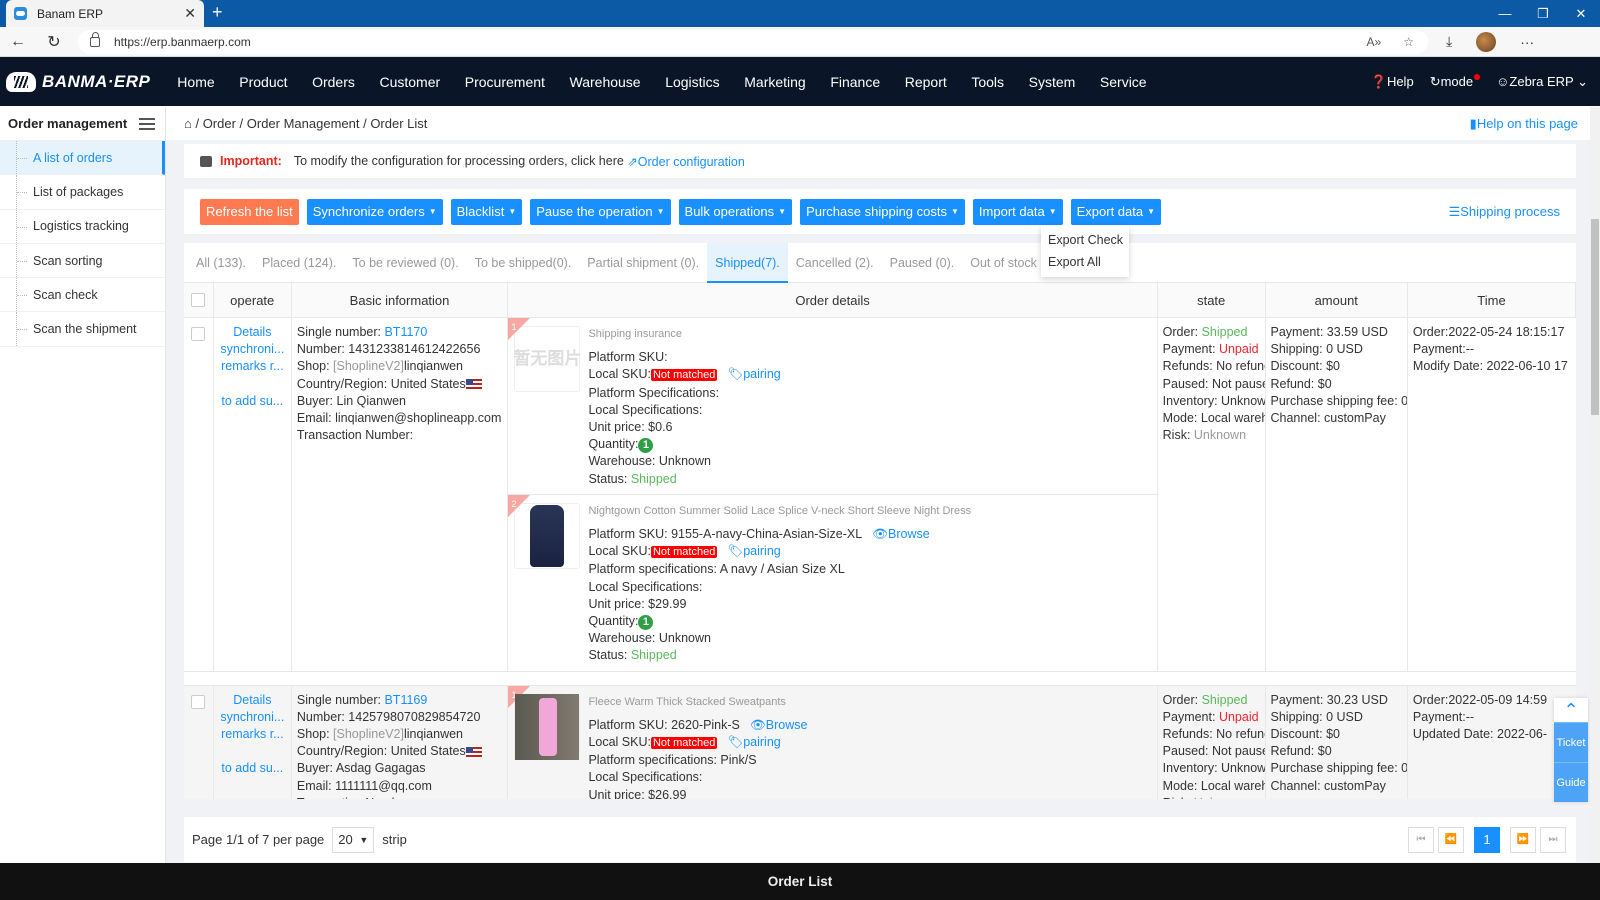  I want to click on quantity-label: Quantity:, so click(613, 444).